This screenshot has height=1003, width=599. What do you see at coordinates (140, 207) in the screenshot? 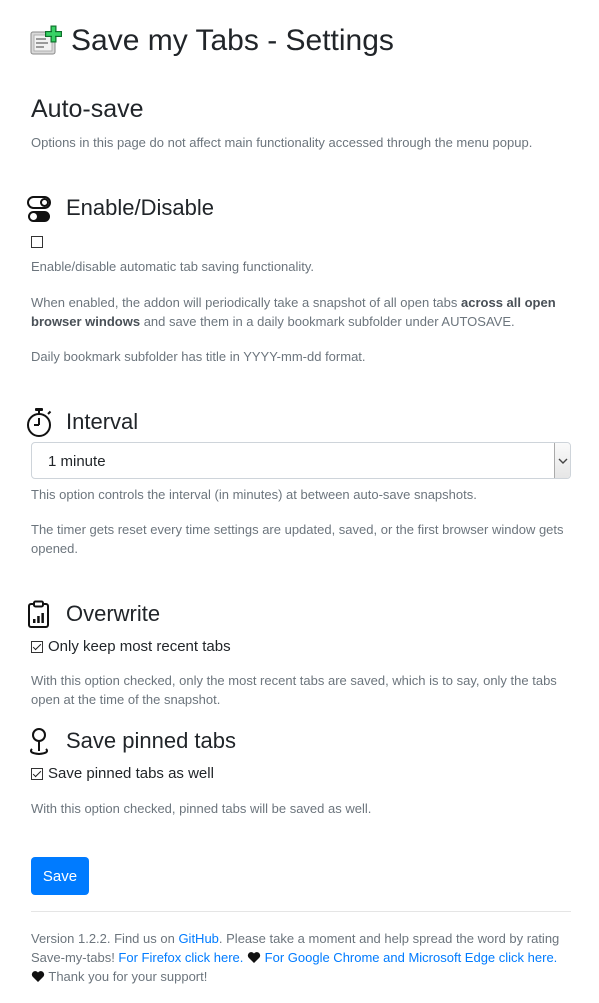
I see `enable-disable-title: Enable/Disable` at bounding box center [140, 207].